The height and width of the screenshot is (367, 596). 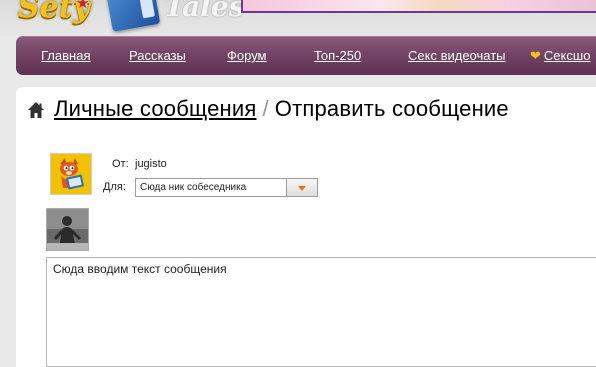 I want to click on nav-item-sexshop-label: Сексшо, so click(x=567, y=55).